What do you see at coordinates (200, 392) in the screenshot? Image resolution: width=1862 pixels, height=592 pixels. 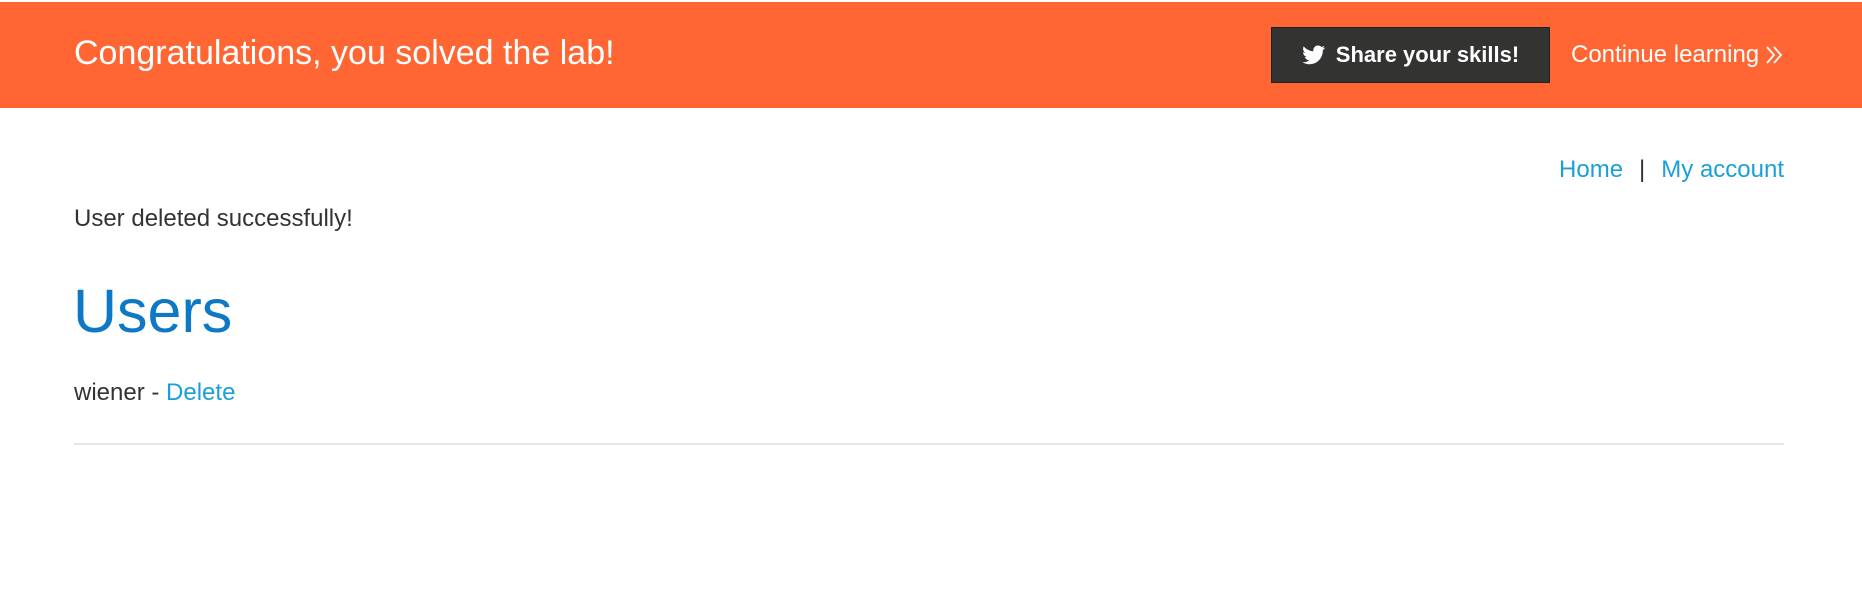 I see `delete-user-link: Delete` at bounding box center [200, 392].